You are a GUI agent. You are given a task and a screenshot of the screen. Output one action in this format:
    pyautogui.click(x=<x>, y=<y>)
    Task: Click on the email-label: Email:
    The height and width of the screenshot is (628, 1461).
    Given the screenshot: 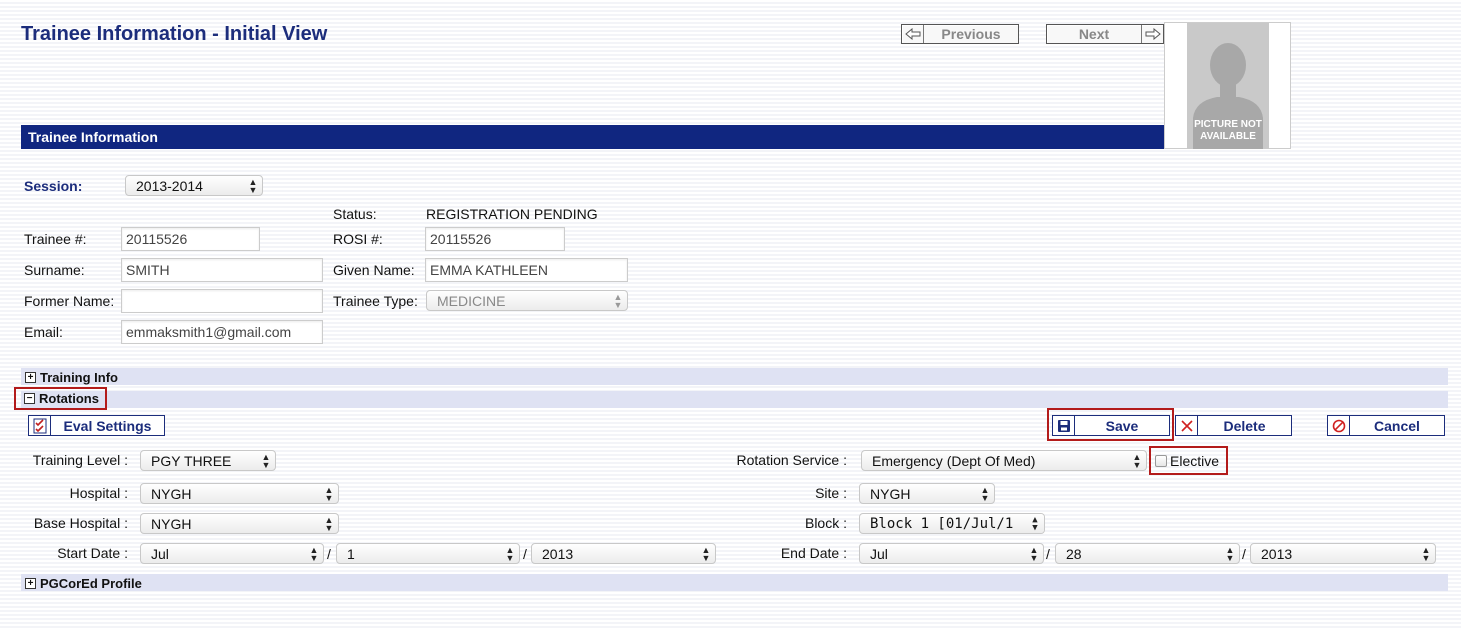 What is the action you would take?
    pyautogui.click(x=43, y=332)
    